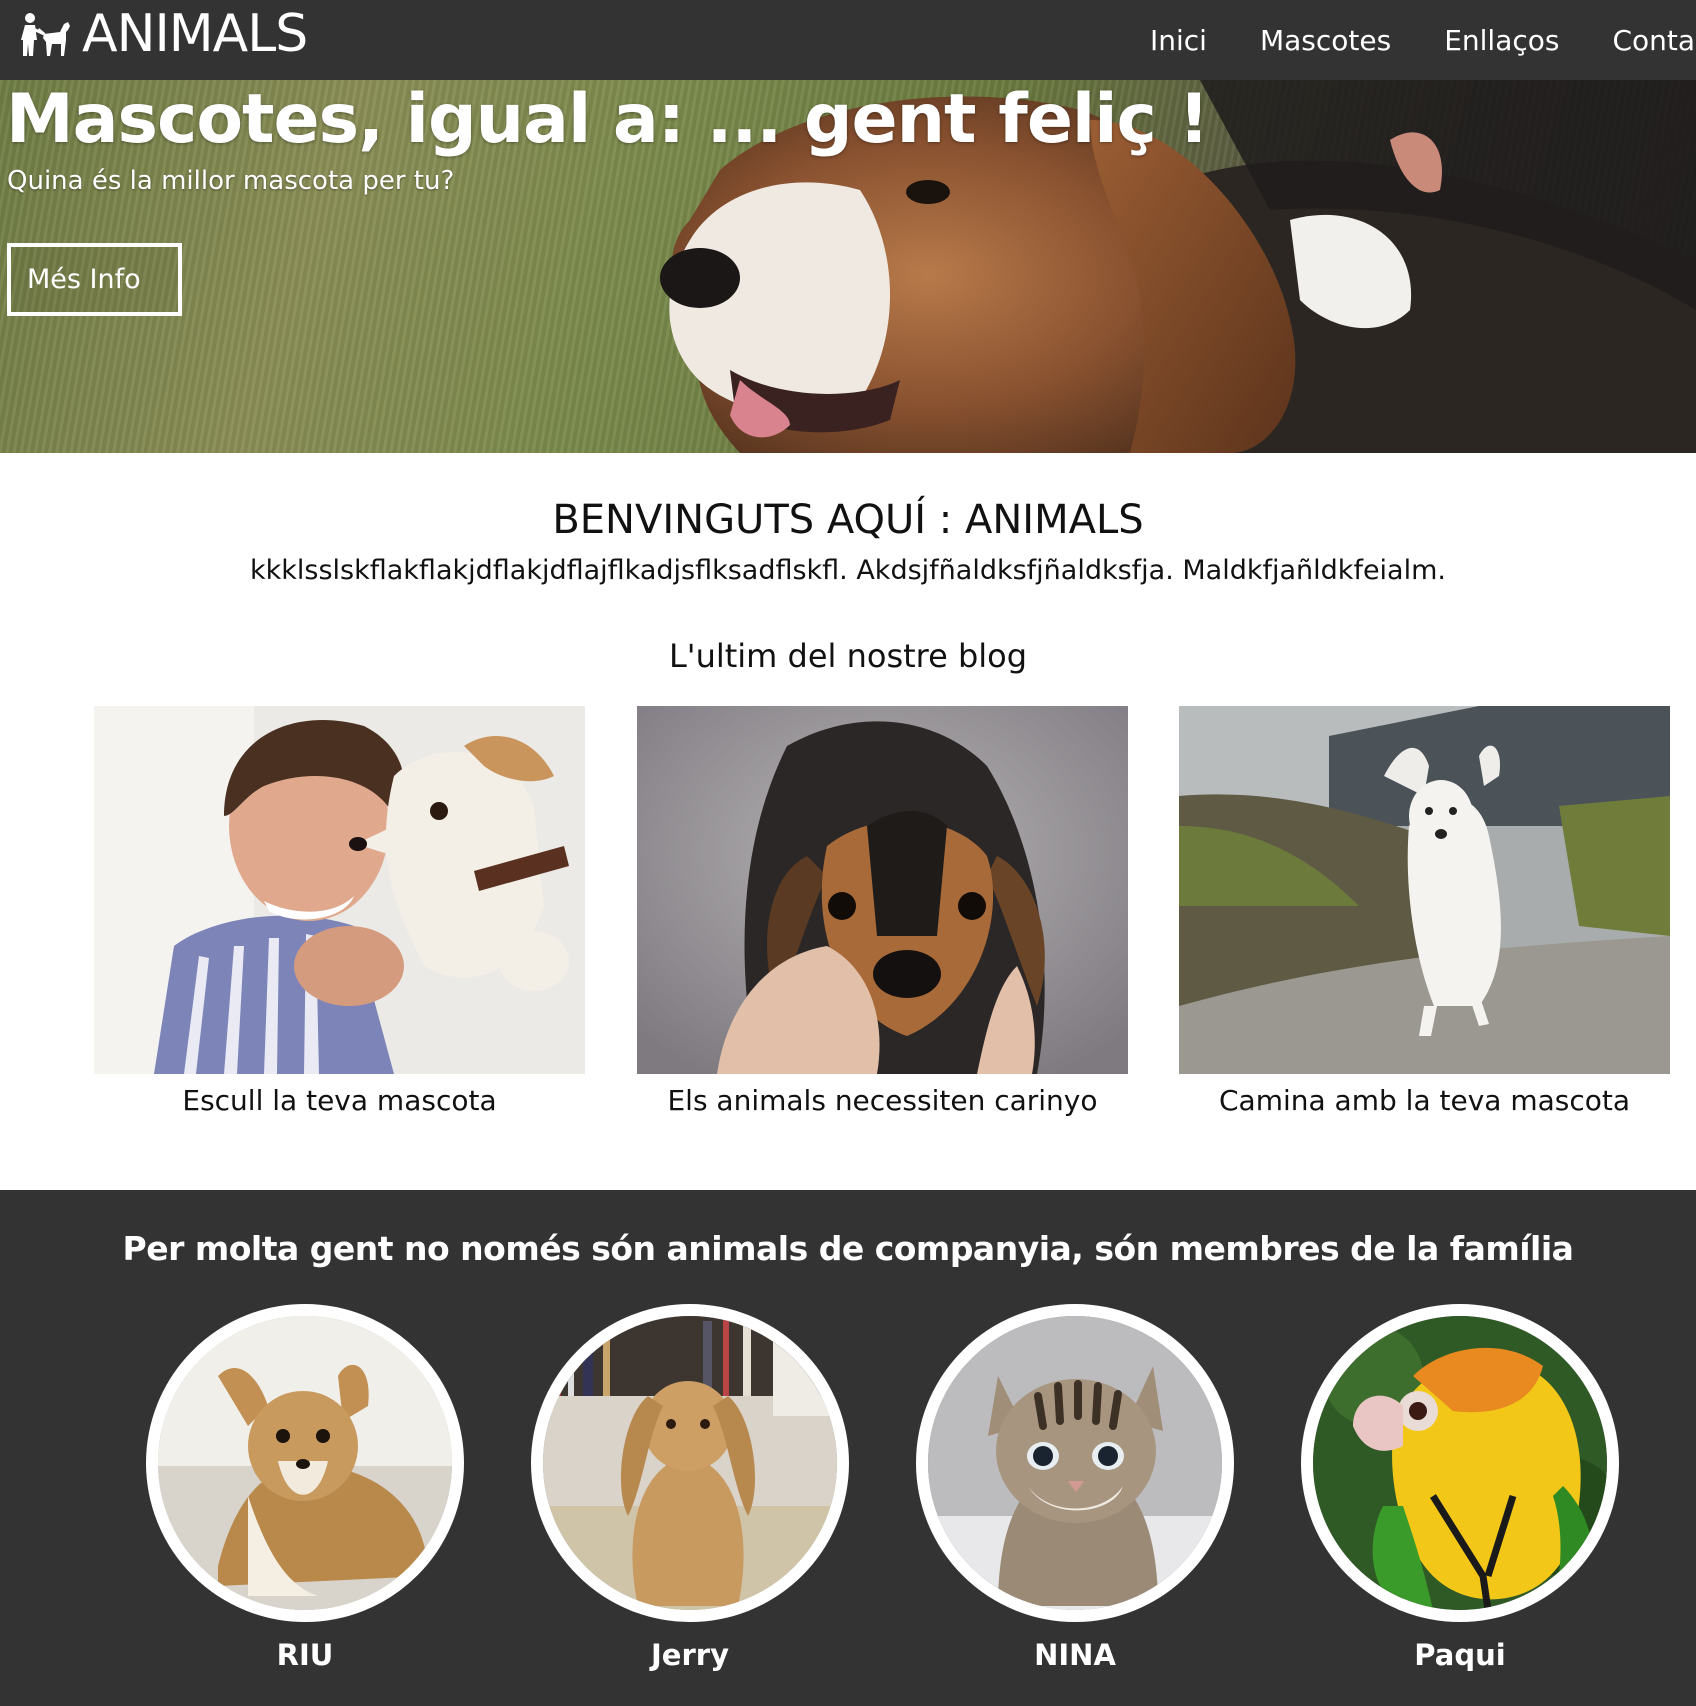 This screenshot has width=1696, height=1706. I want to click on pet-name: Paqui, so click(1460, 1655).